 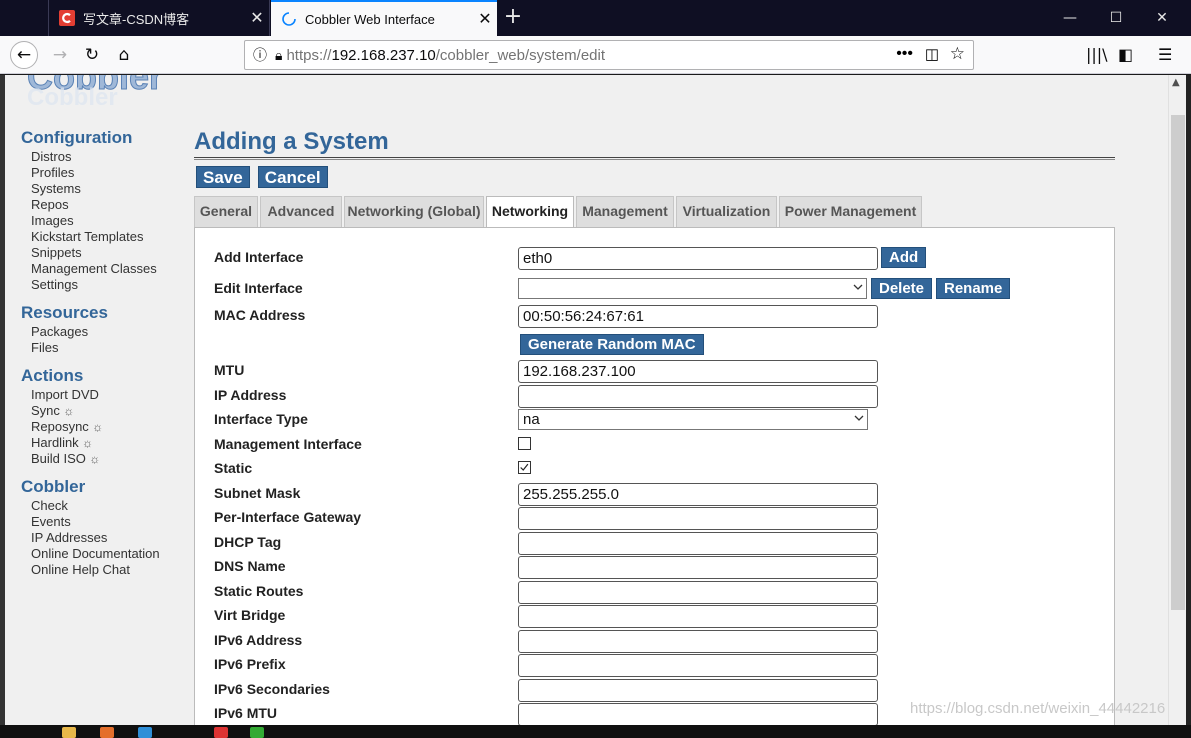 I want to click on tab-networking: Networking, so click(x=530, y=212).